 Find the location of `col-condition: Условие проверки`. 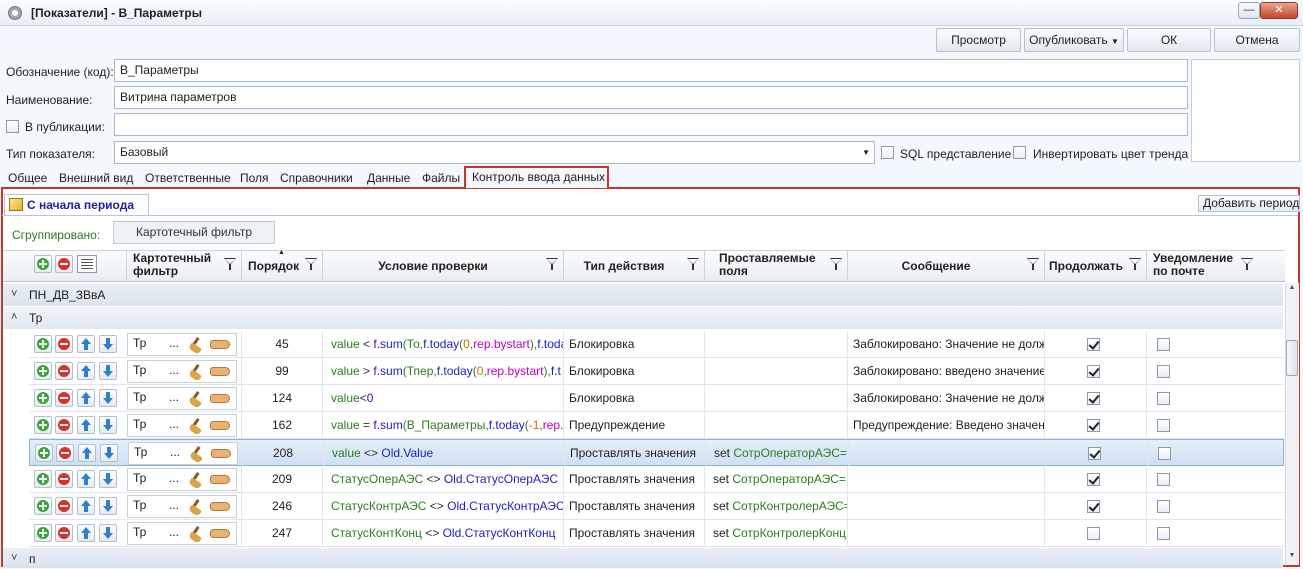

col-condition: Условие проверки is located at coordinates (442, 266).